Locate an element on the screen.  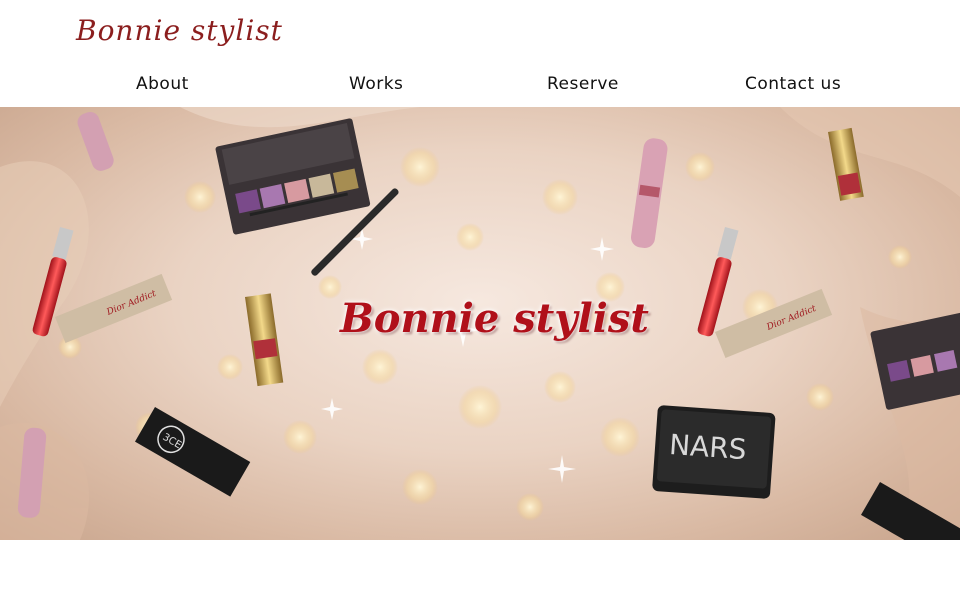
lipstick-pink-top is located at coordinates (649, 193).